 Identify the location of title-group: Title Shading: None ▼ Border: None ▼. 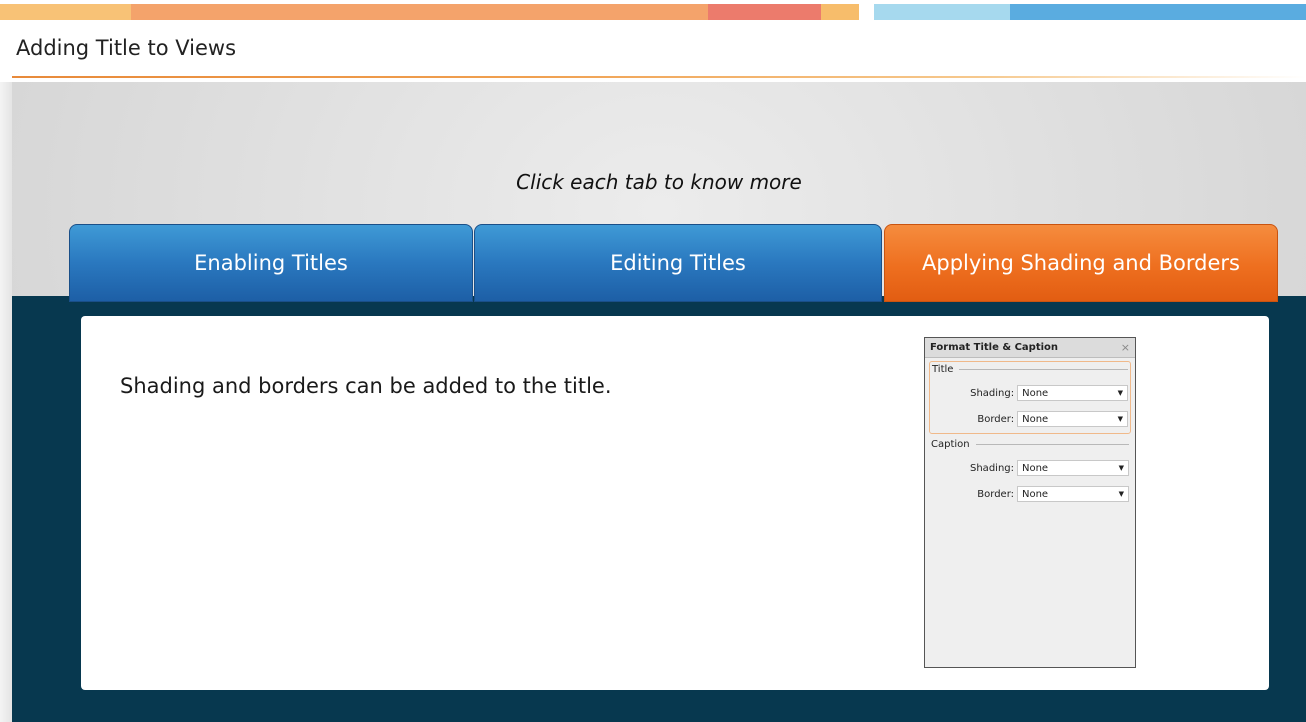
(1030, 397).